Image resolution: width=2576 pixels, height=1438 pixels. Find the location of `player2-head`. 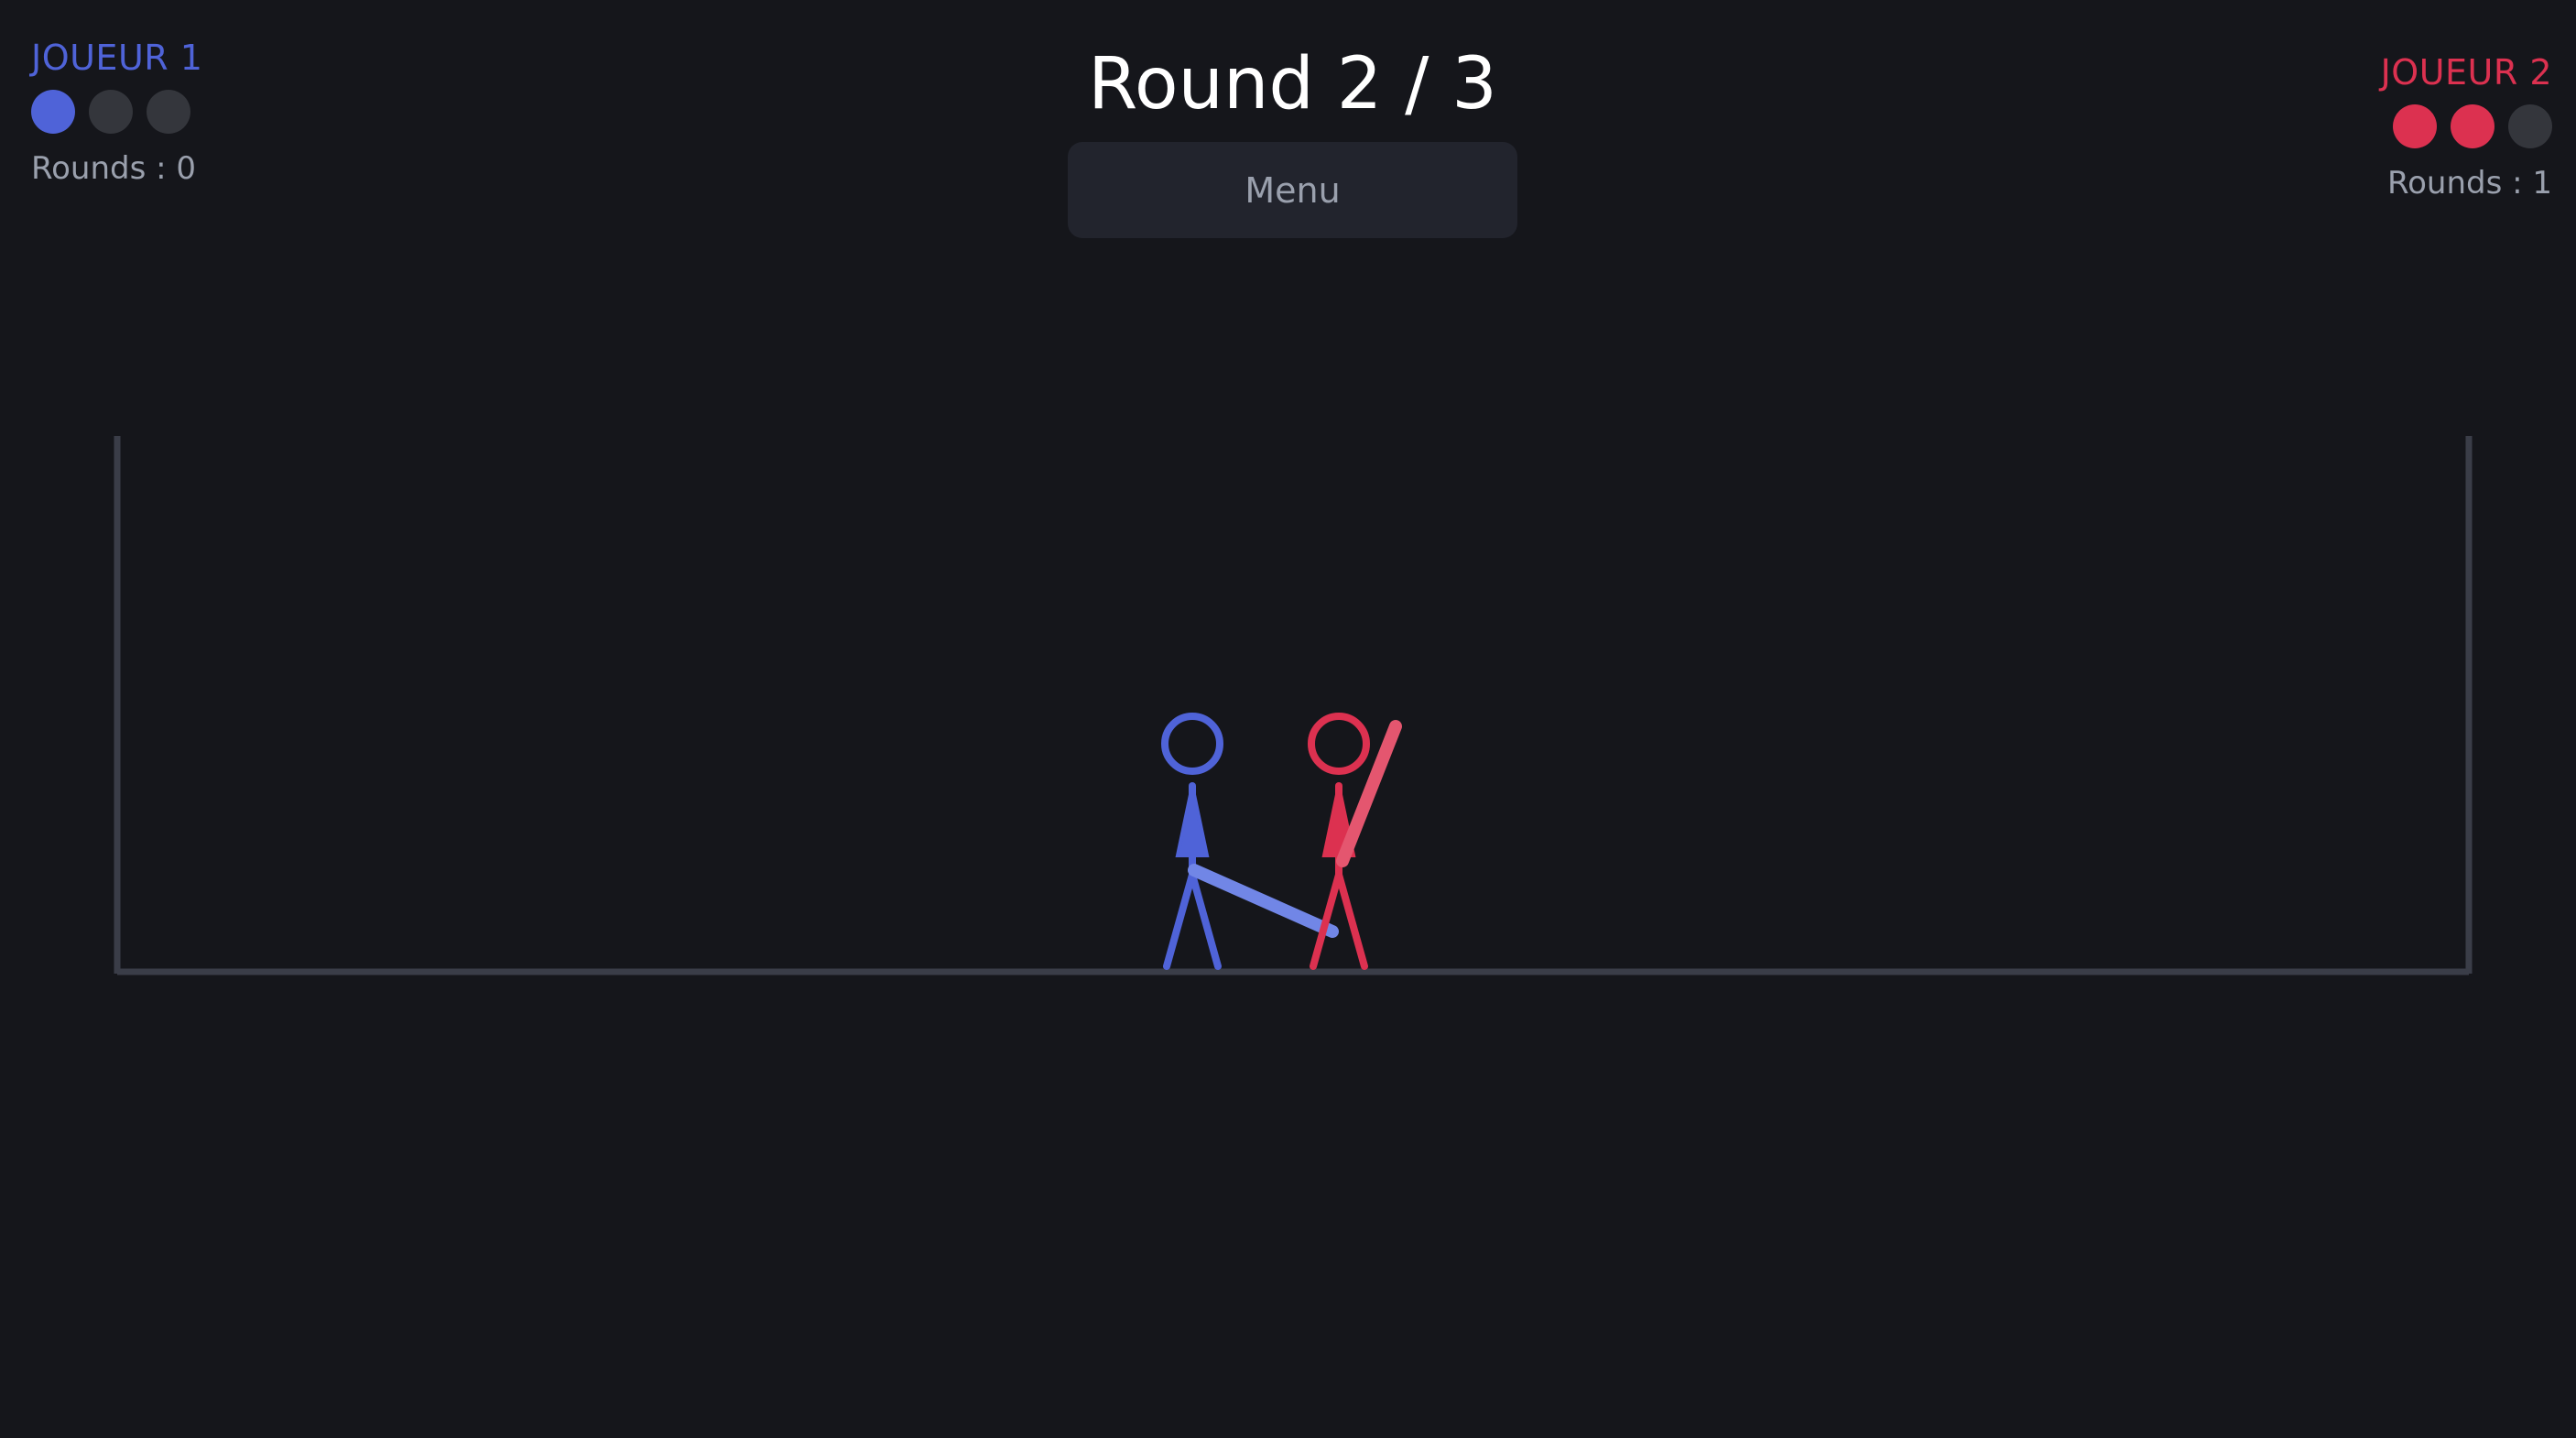

player2-head is located at coordinates (1339, 744).